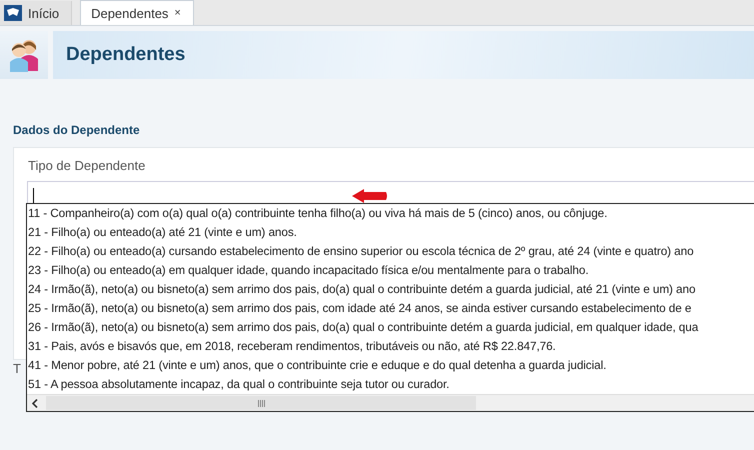  I want to click on scrollbar-thumb, so click(261, 403).